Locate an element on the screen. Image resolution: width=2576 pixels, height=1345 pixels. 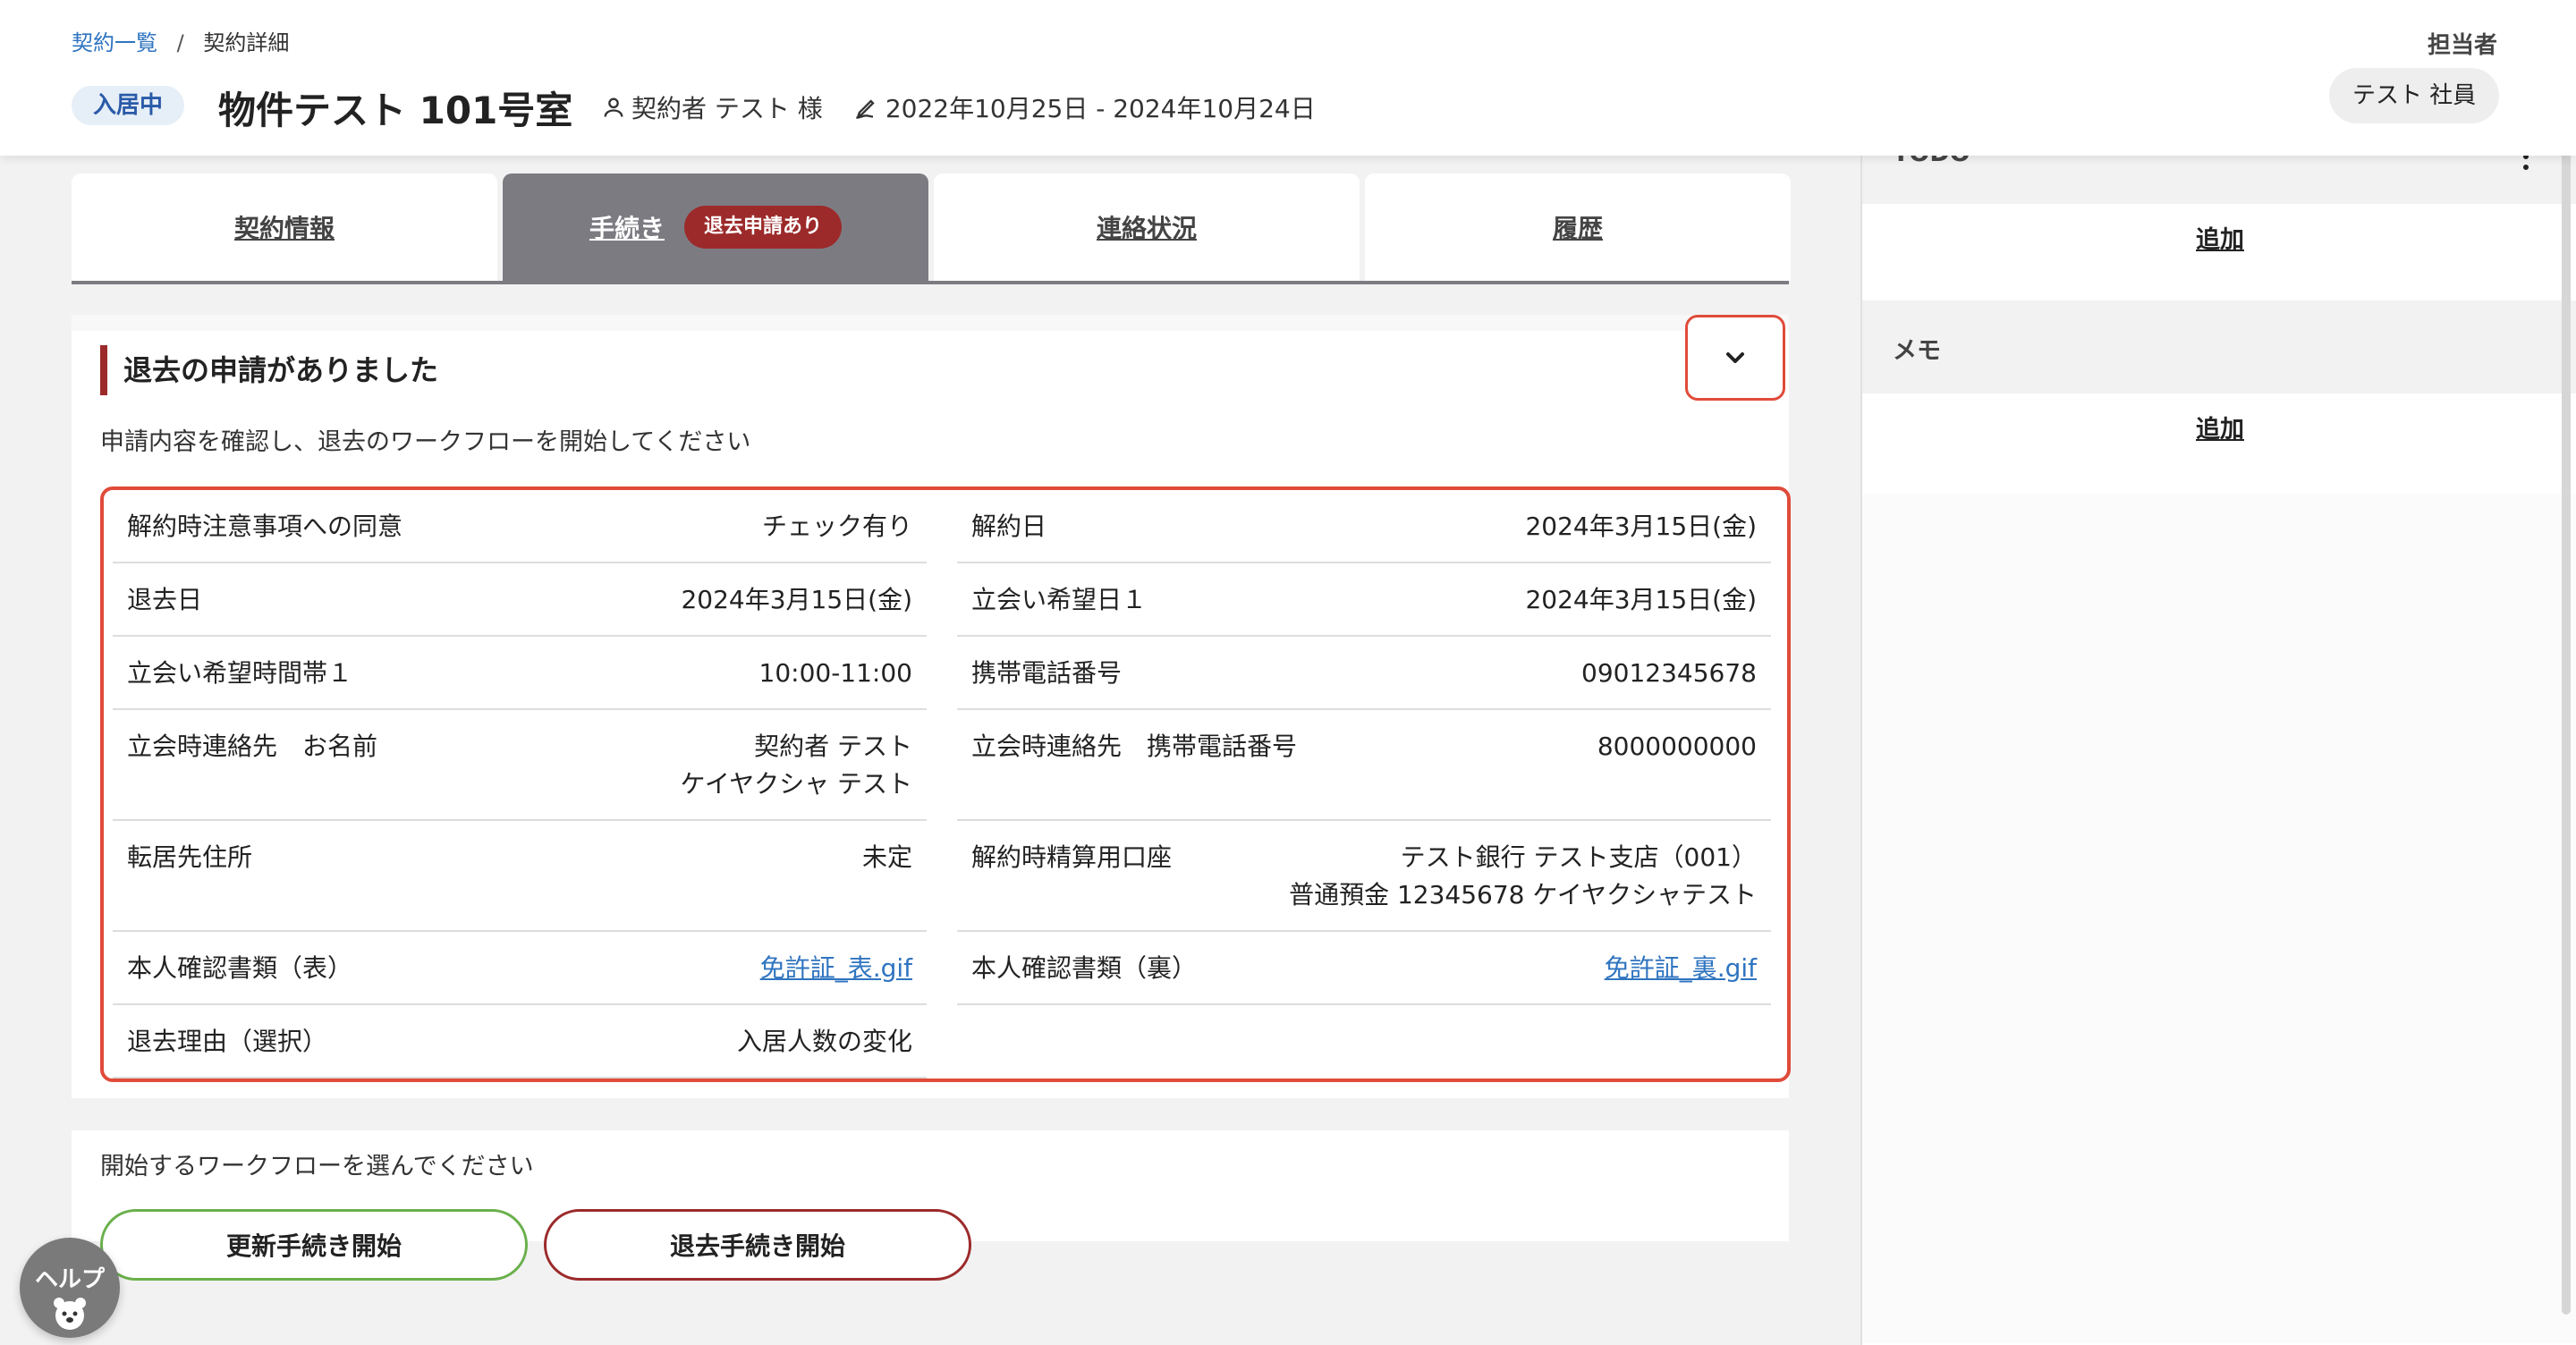
detail-value: 09012345678 is located at coordinates (1669, 673).